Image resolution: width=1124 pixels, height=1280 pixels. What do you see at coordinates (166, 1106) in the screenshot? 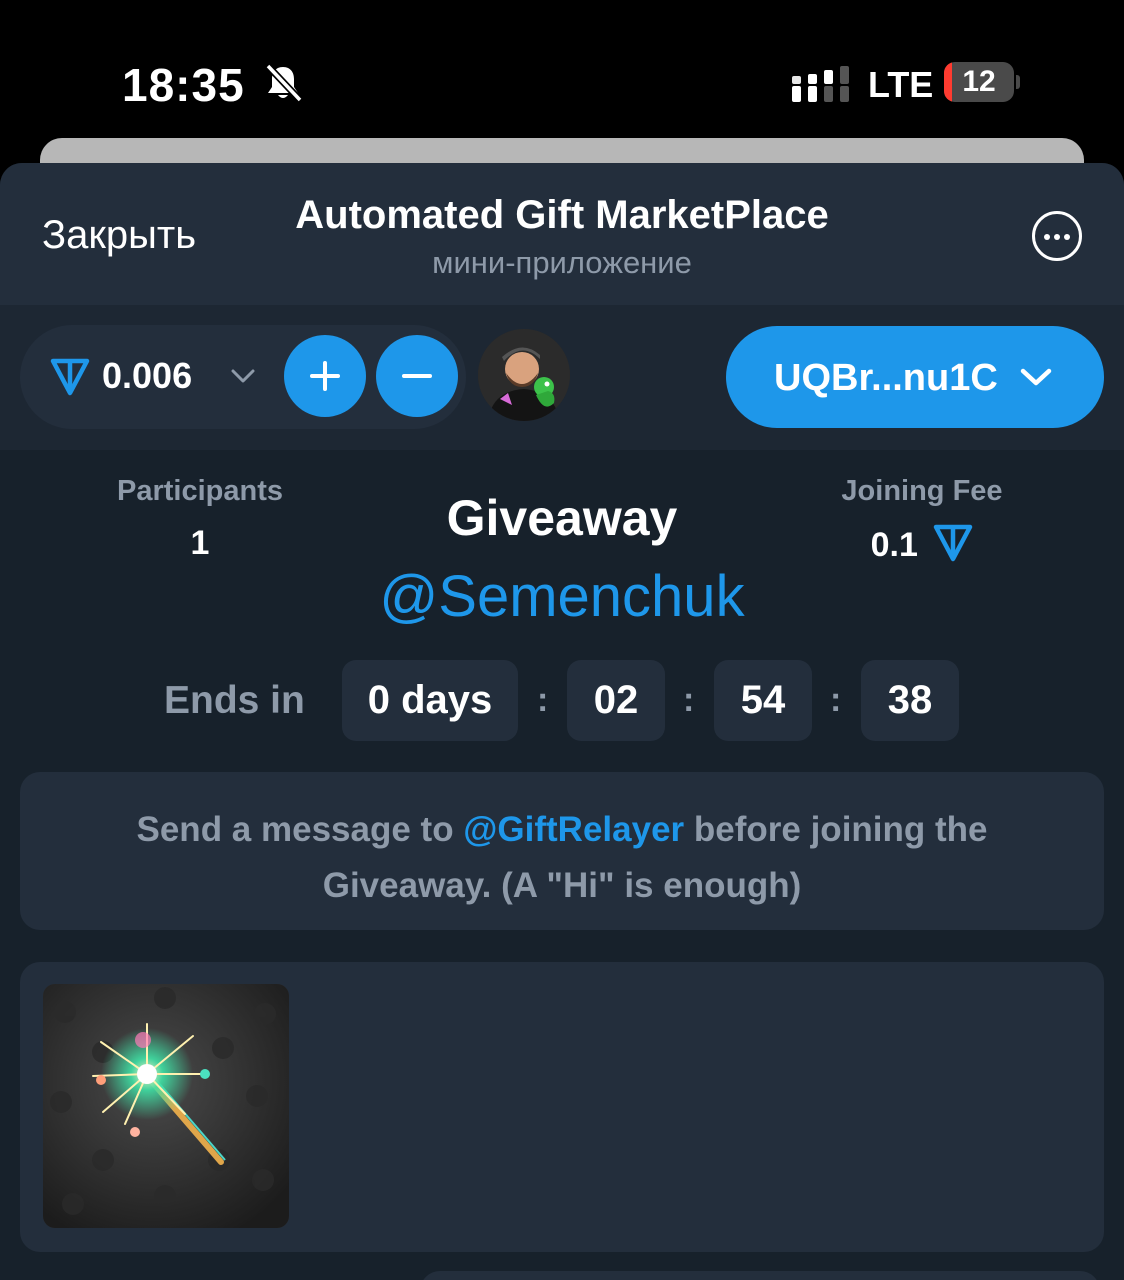
I see `sparkler-icon` at bounding box center [166, 1106].